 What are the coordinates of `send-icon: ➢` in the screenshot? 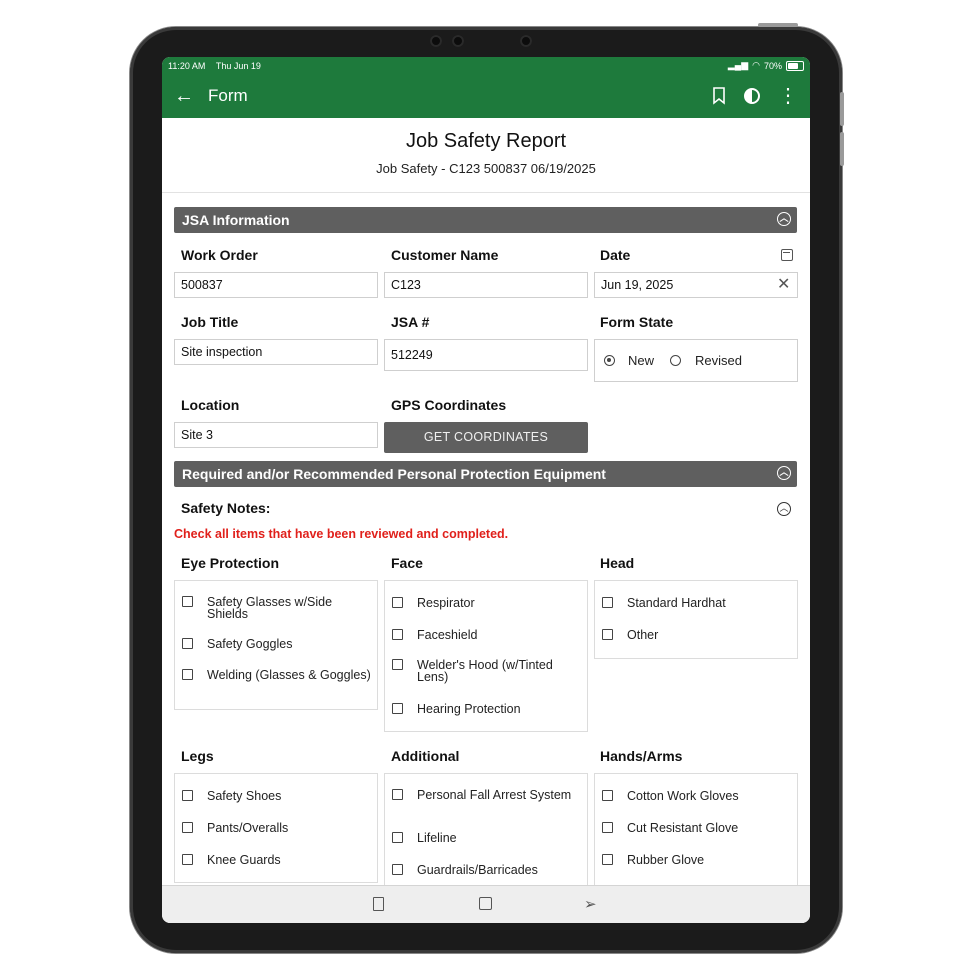 It's located at (590, 904).